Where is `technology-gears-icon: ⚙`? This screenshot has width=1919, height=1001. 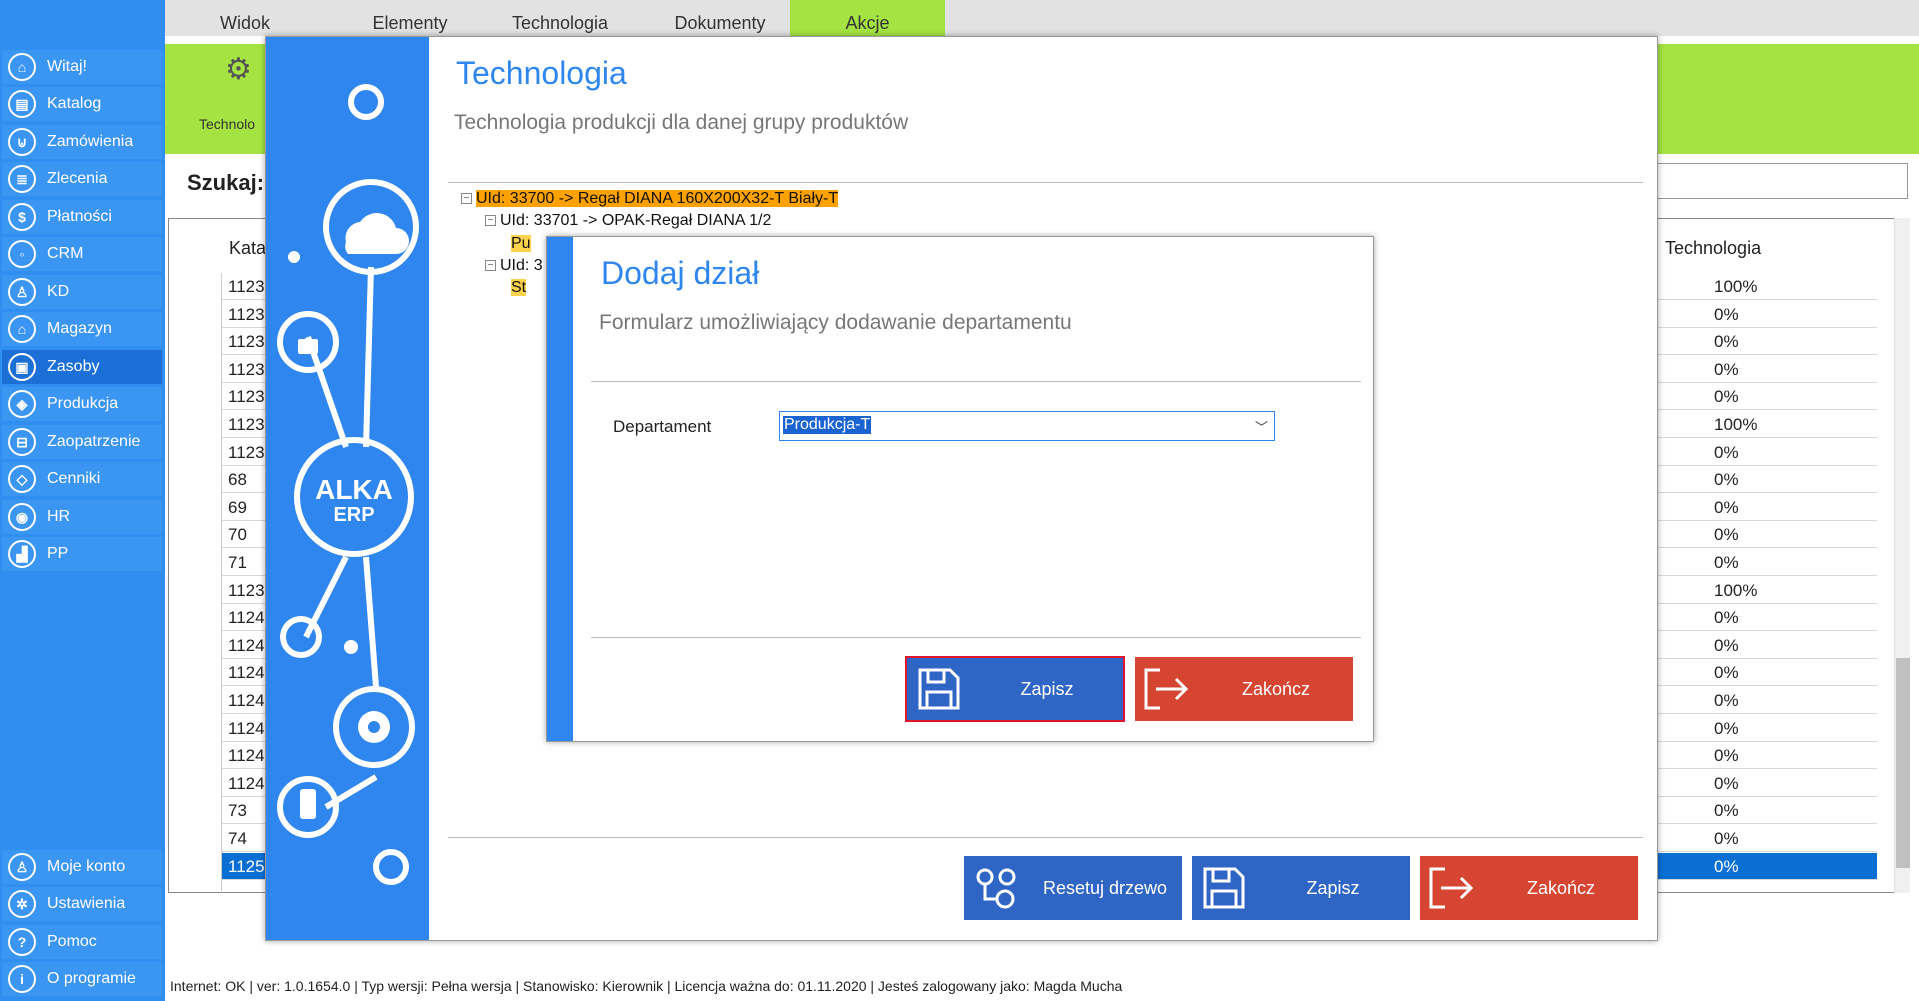
technology-gears-icon: ⚙ is located at coordinates (238, 69).